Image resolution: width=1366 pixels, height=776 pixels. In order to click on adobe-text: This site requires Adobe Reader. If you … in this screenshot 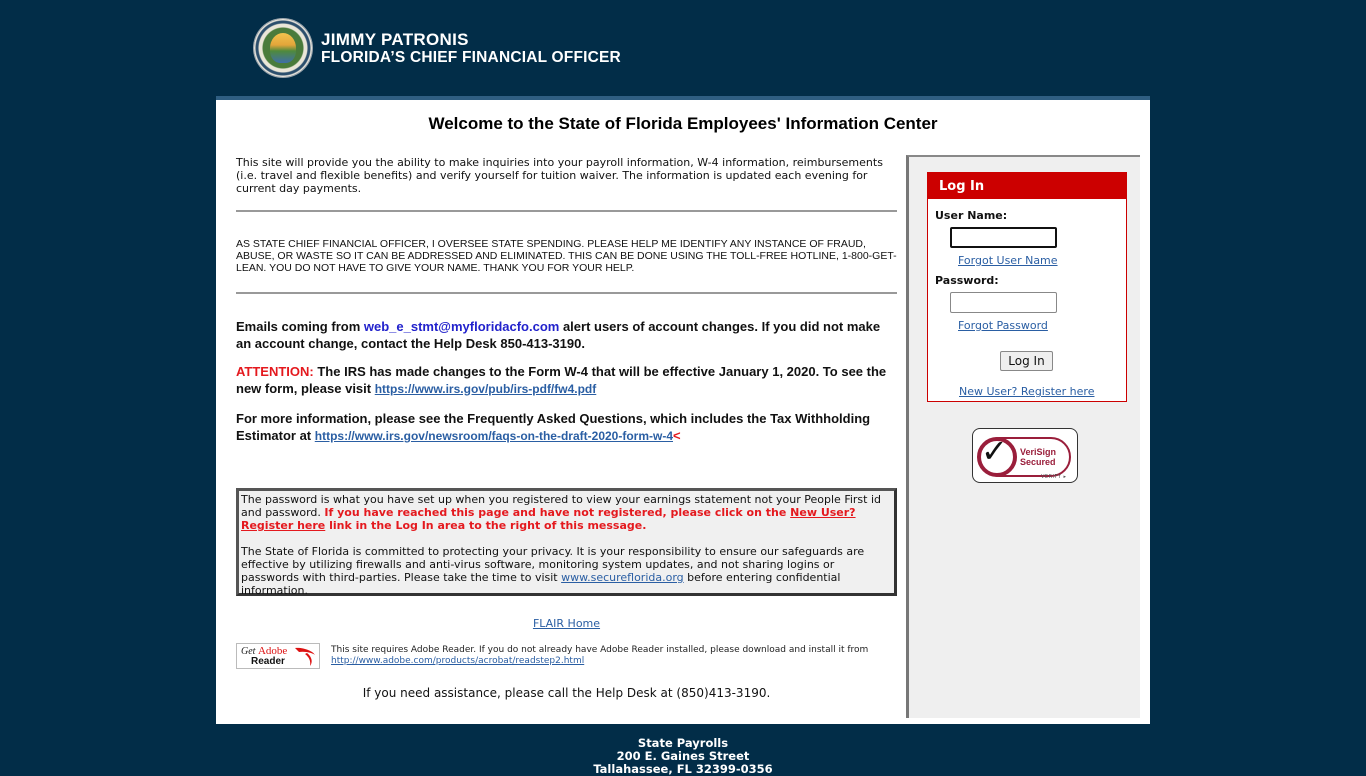, I will do `click(600, 650)`.